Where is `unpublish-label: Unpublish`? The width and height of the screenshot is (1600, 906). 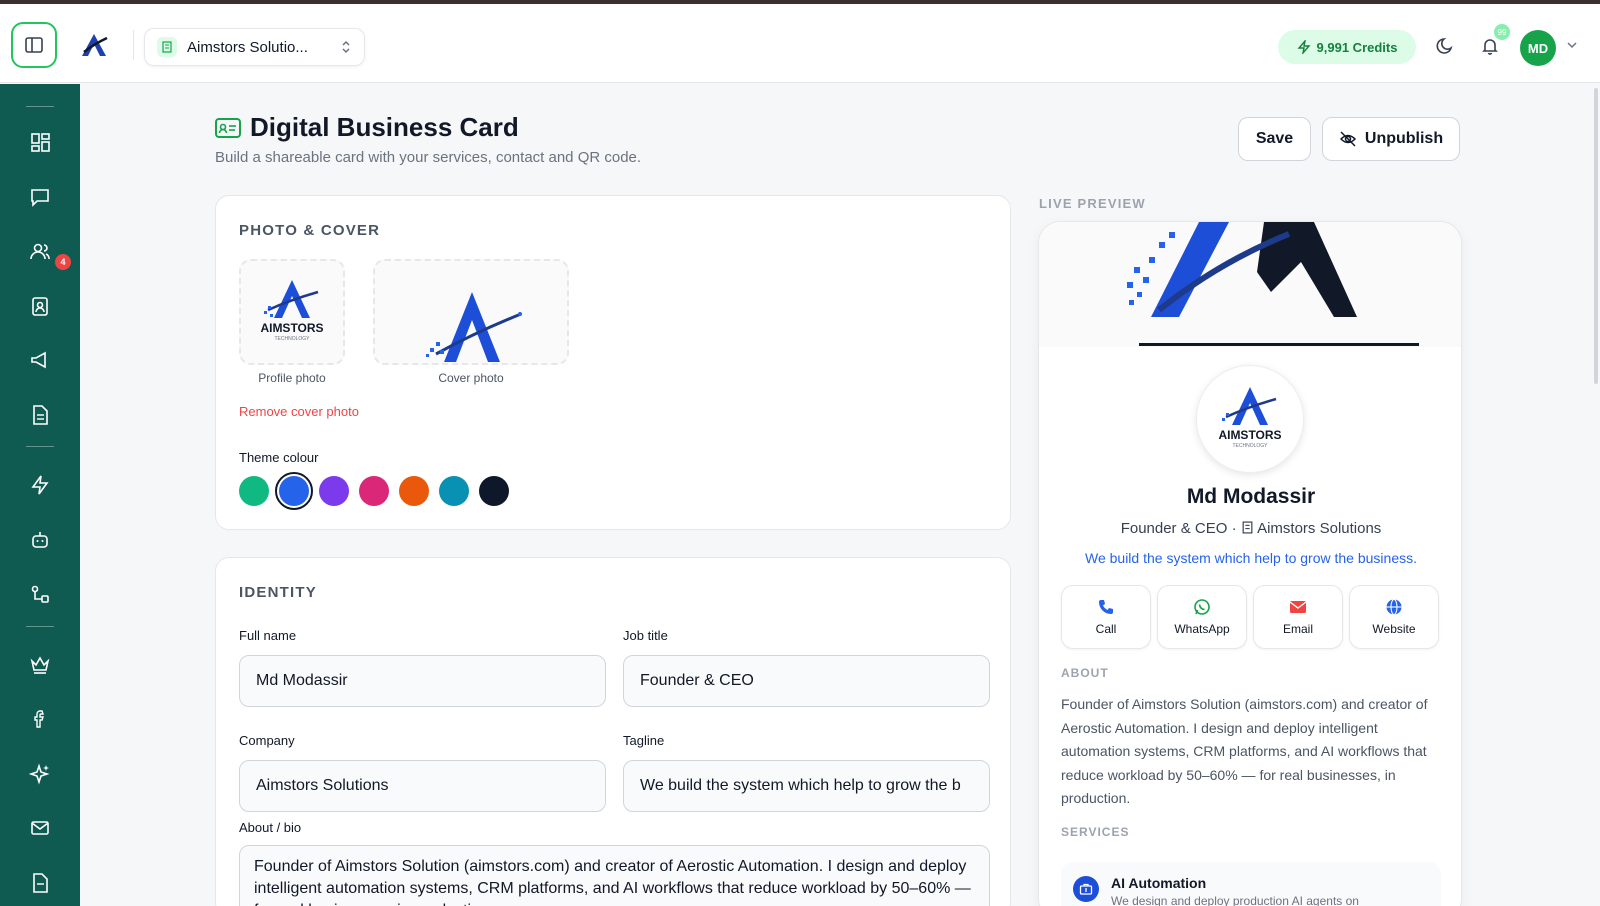 unpublish-label: Unpublish is located at coordinates (1404, 138).